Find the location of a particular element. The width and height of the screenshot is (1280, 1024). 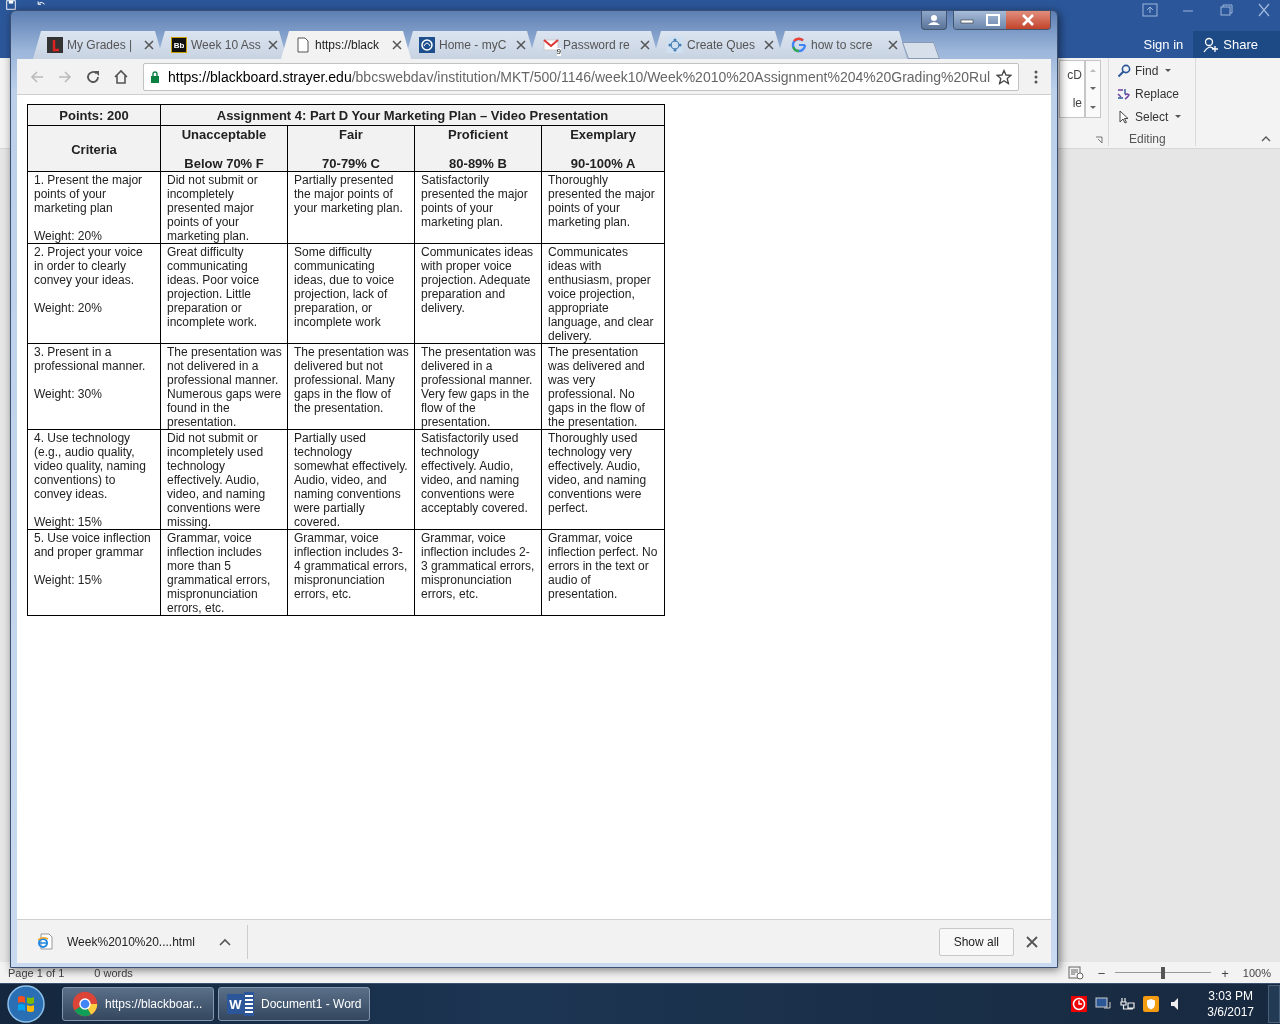

table-cell: Partially used technology somewhat effectively. Audio, video, and naming conventions were partially covered. is located at coordinates (351, 480).